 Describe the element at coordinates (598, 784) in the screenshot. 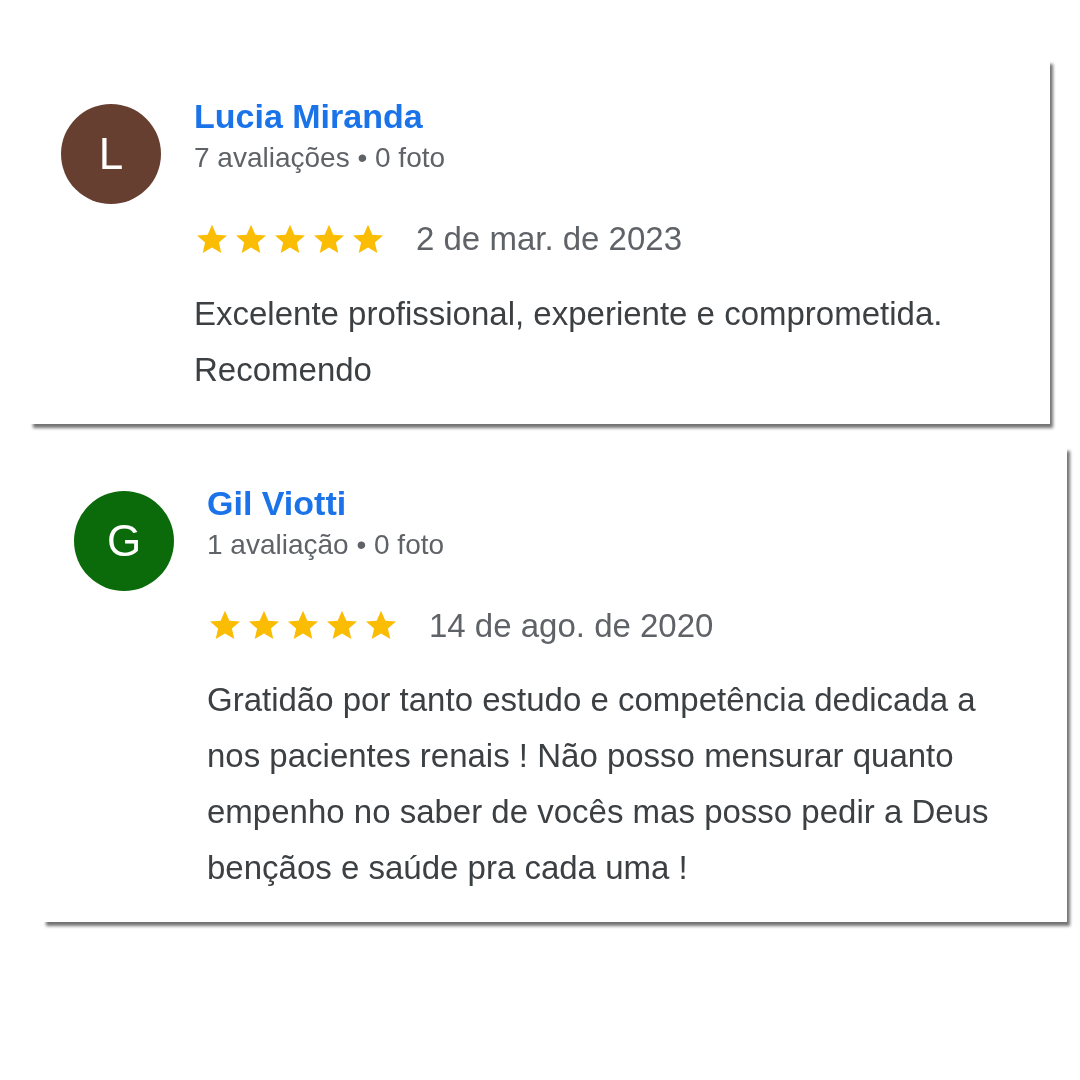

I see `review-text: Gratidão por tanto estudo e competência dedicada a nos pacientes renais ! Não posso mensurar quanto empenho no saber de vocês mas posso pedir a Deus bençãos e saúde pra cada uma !` at that location.